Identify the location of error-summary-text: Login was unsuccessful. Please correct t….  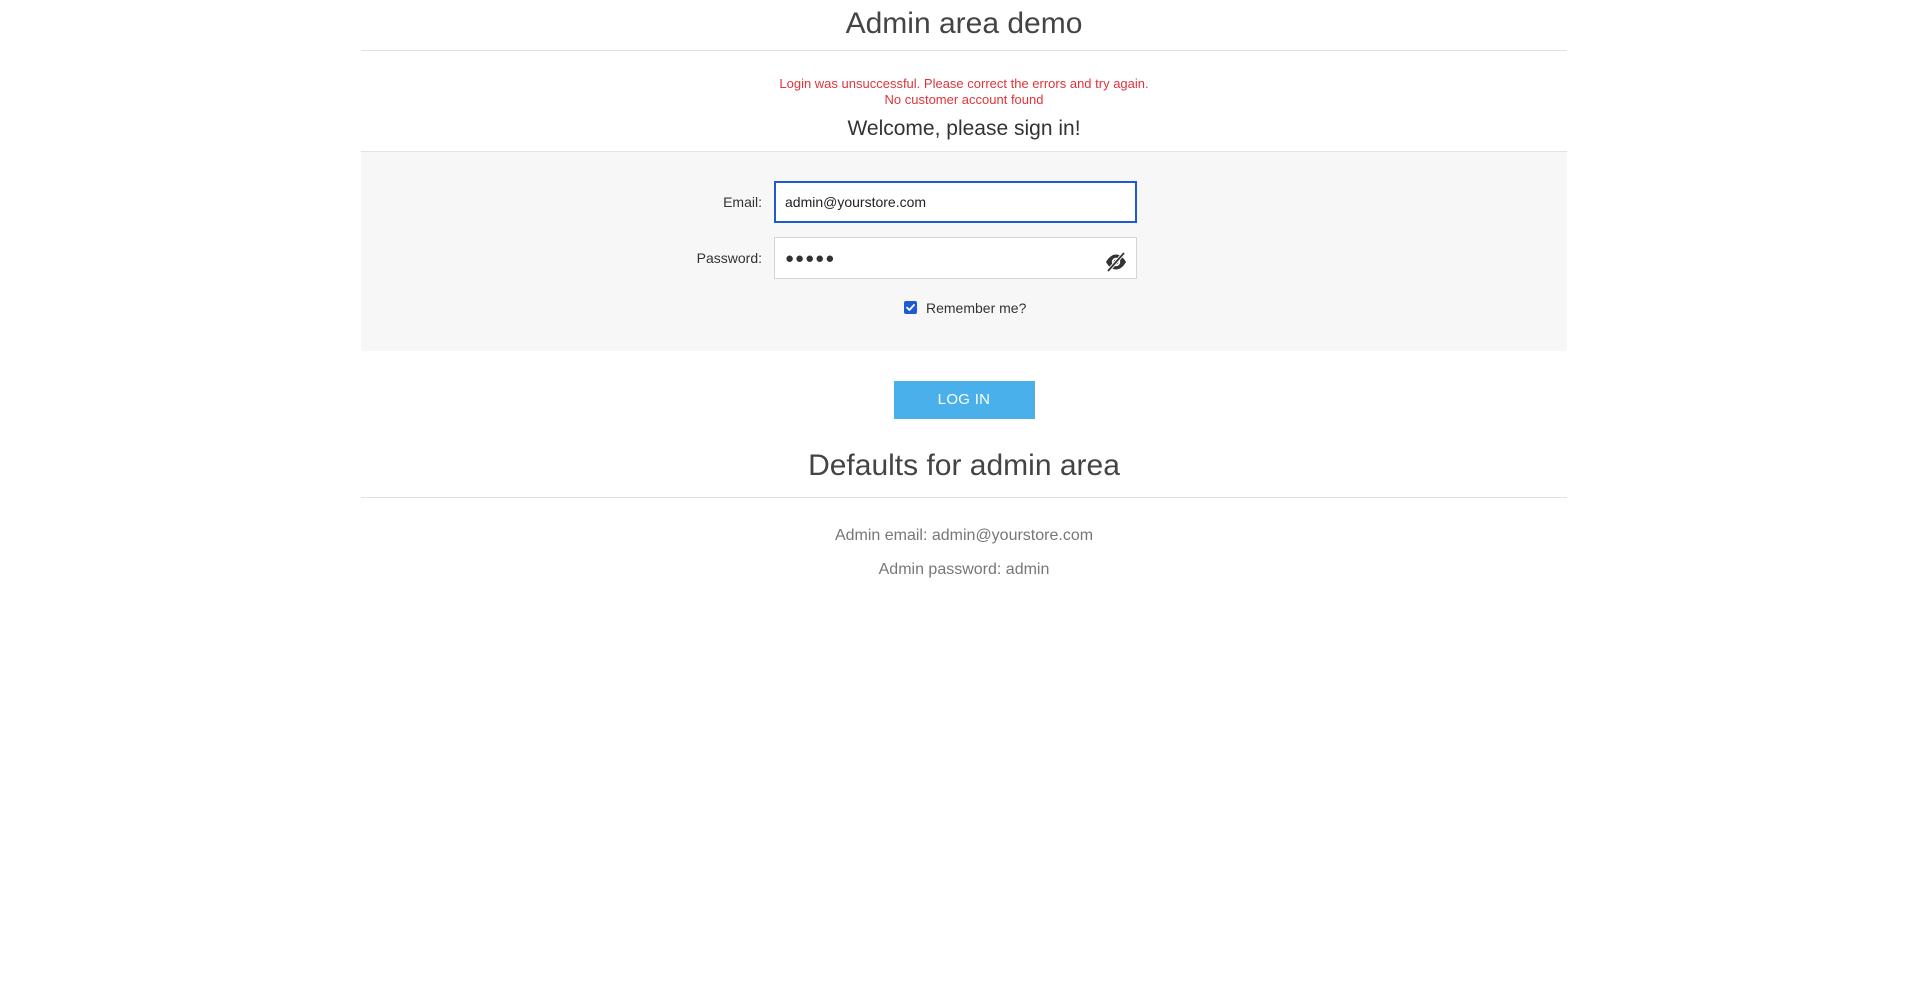
(964, 83).